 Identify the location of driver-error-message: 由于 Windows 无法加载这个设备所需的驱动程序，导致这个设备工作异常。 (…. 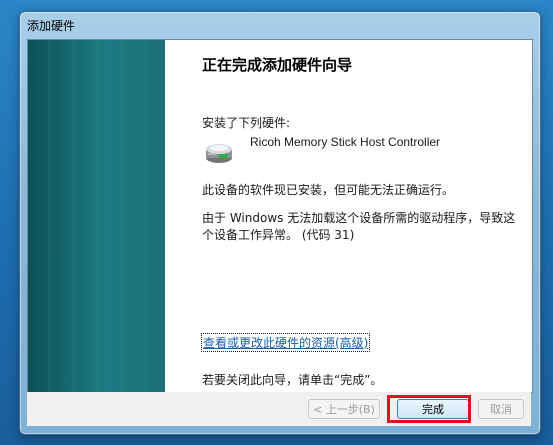
(359, 226).